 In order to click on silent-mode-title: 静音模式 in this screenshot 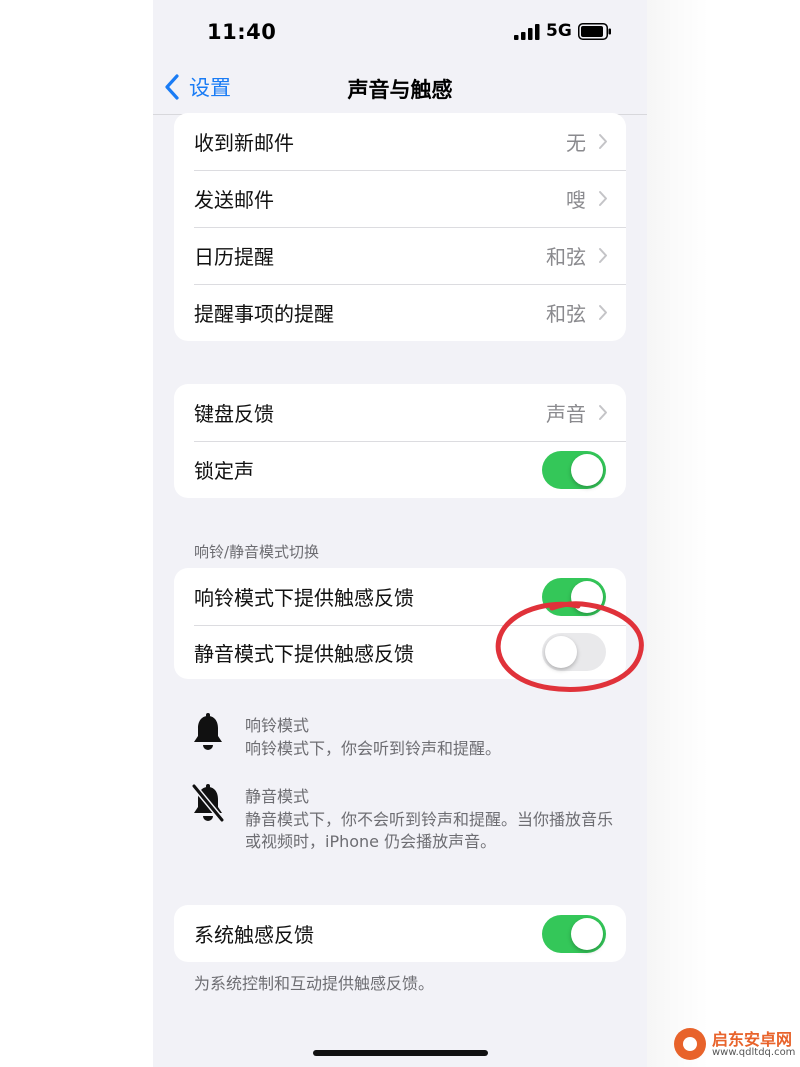, I will do `click(277, 796)`.